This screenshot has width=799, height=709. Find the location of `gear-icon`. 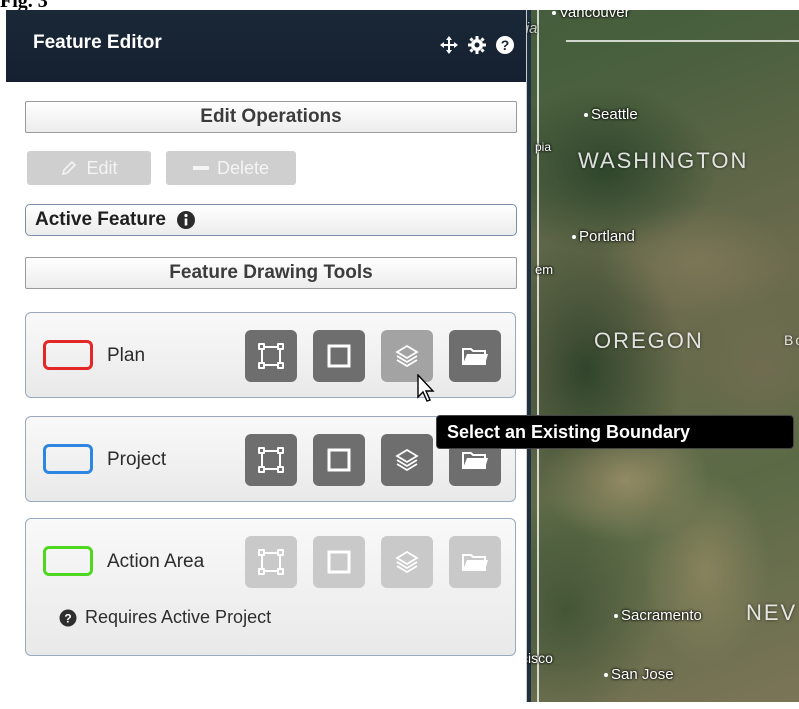

gear-icon is located at coordinates (477, 45).